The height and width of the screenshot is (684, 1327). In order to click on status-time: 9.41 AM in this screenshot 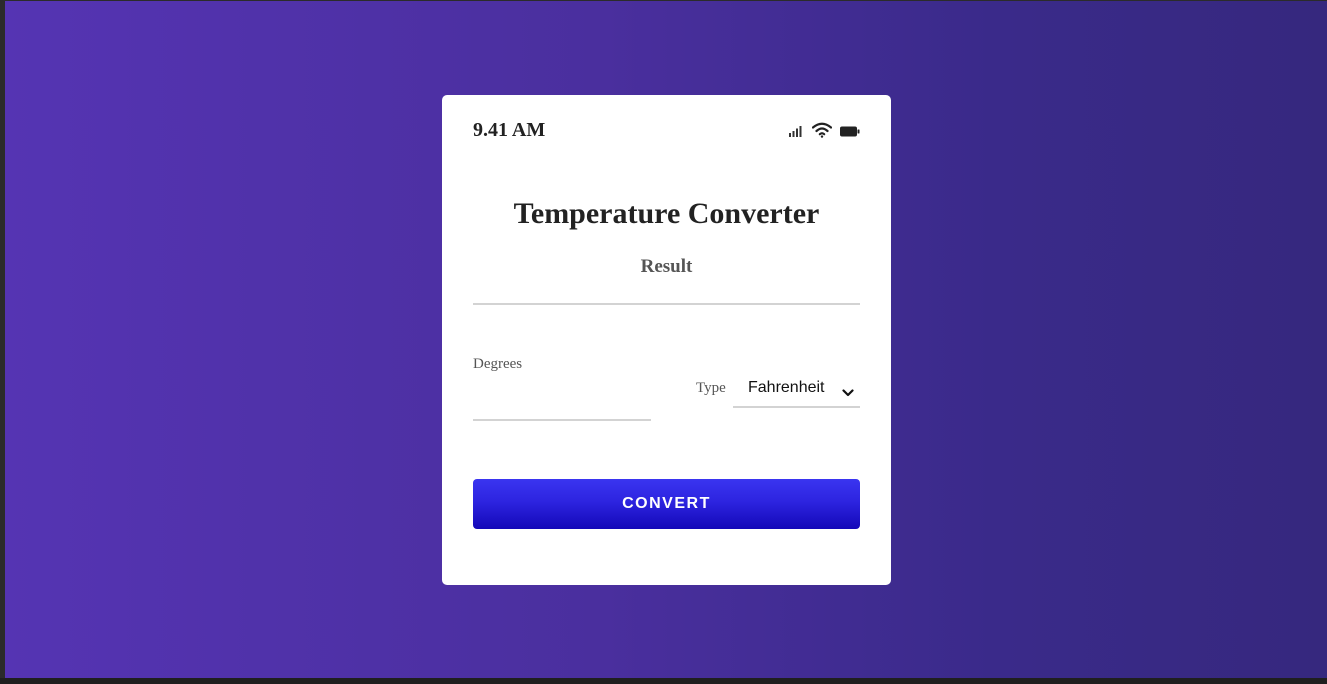, I will do `click(509, 130)`.